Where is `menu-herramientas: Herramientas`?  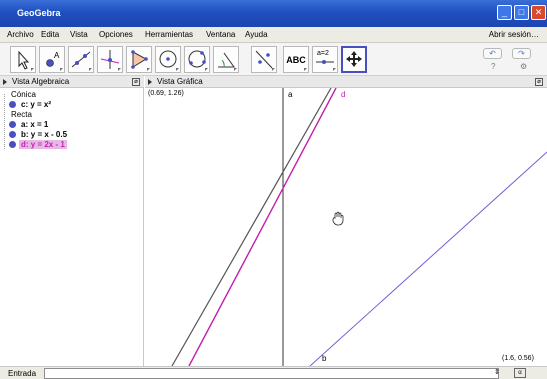
menu-herramientas: Herramientas is located at coordinates (169, 34).